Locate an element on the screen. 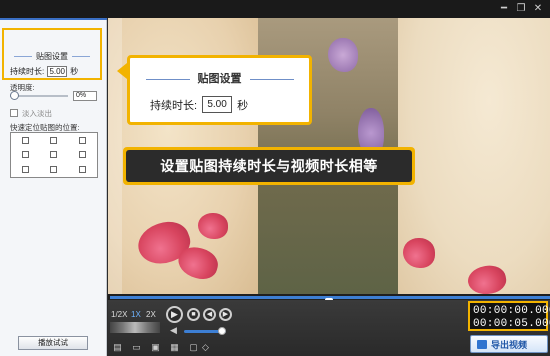 The image size is (550, 356). tip-text: 设置贴图持续时长与视频时长相等 is located at coordinates (269, 166).